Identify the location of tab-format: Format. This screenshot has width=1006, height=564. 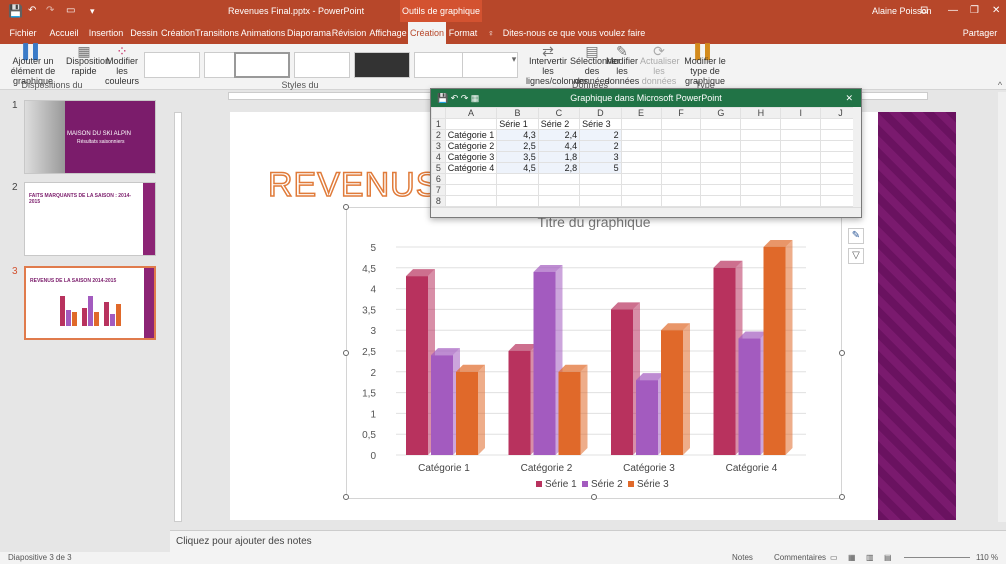
(463, 33).